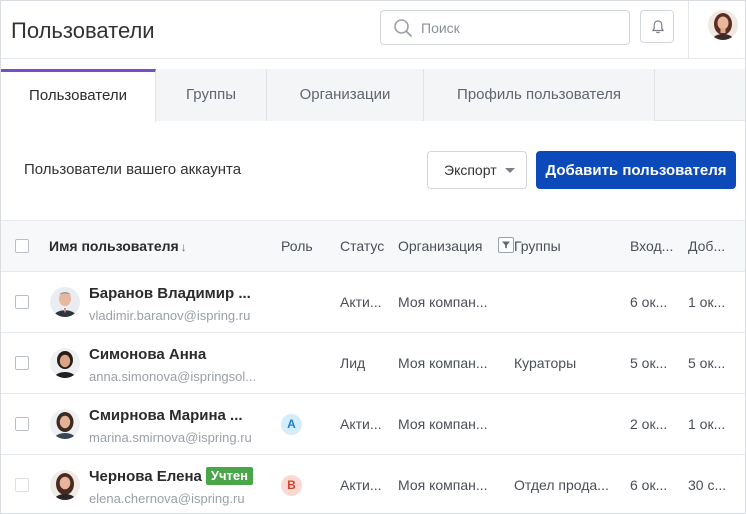  I want to click on user-avatar-icon, so click(723, 25).